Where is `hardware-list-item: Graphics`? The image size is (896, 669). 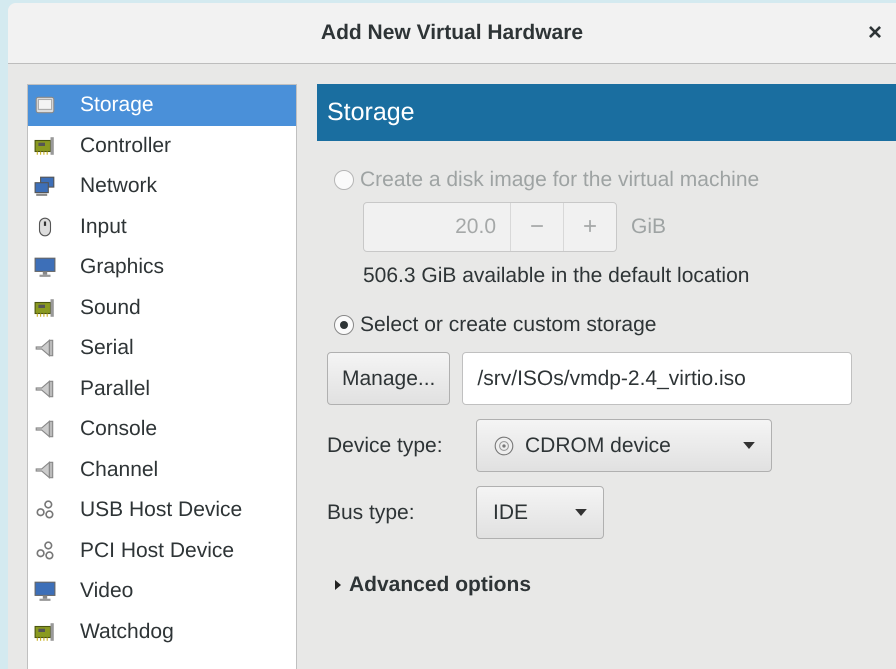
hardware-list-item: Graphics is located at coordinates (162, 267).